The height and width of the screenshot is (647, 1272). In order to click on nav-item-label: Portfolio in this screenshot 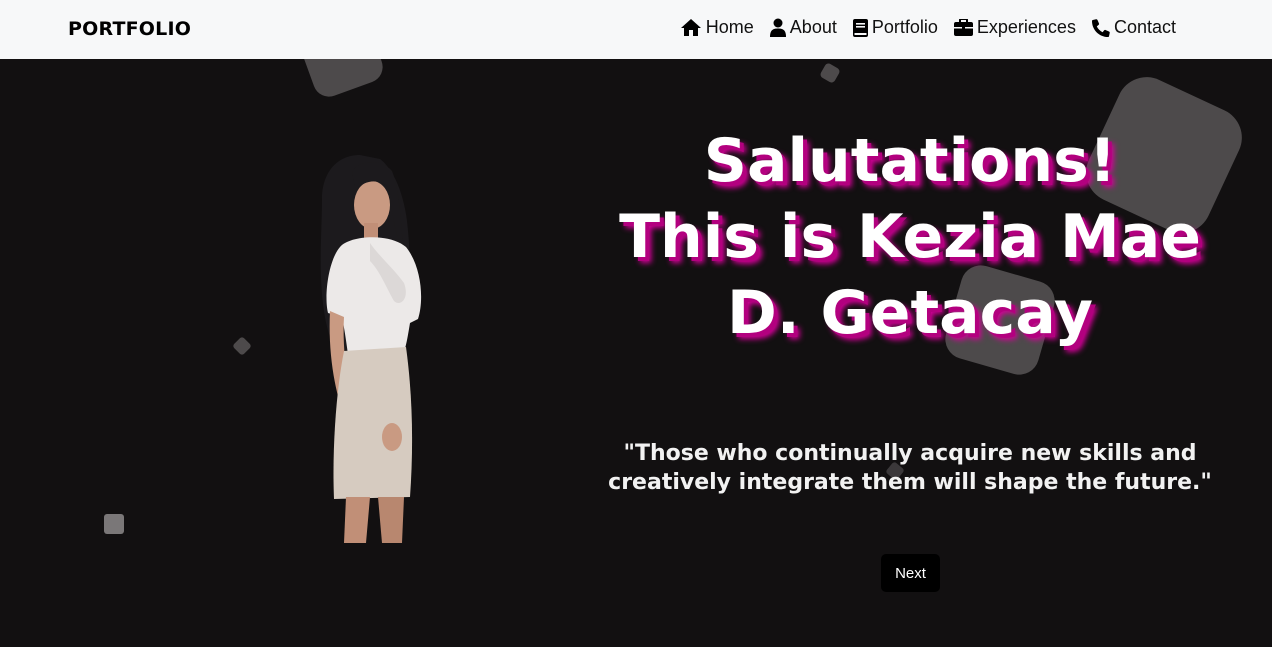, I will do `click(904, 27)`.